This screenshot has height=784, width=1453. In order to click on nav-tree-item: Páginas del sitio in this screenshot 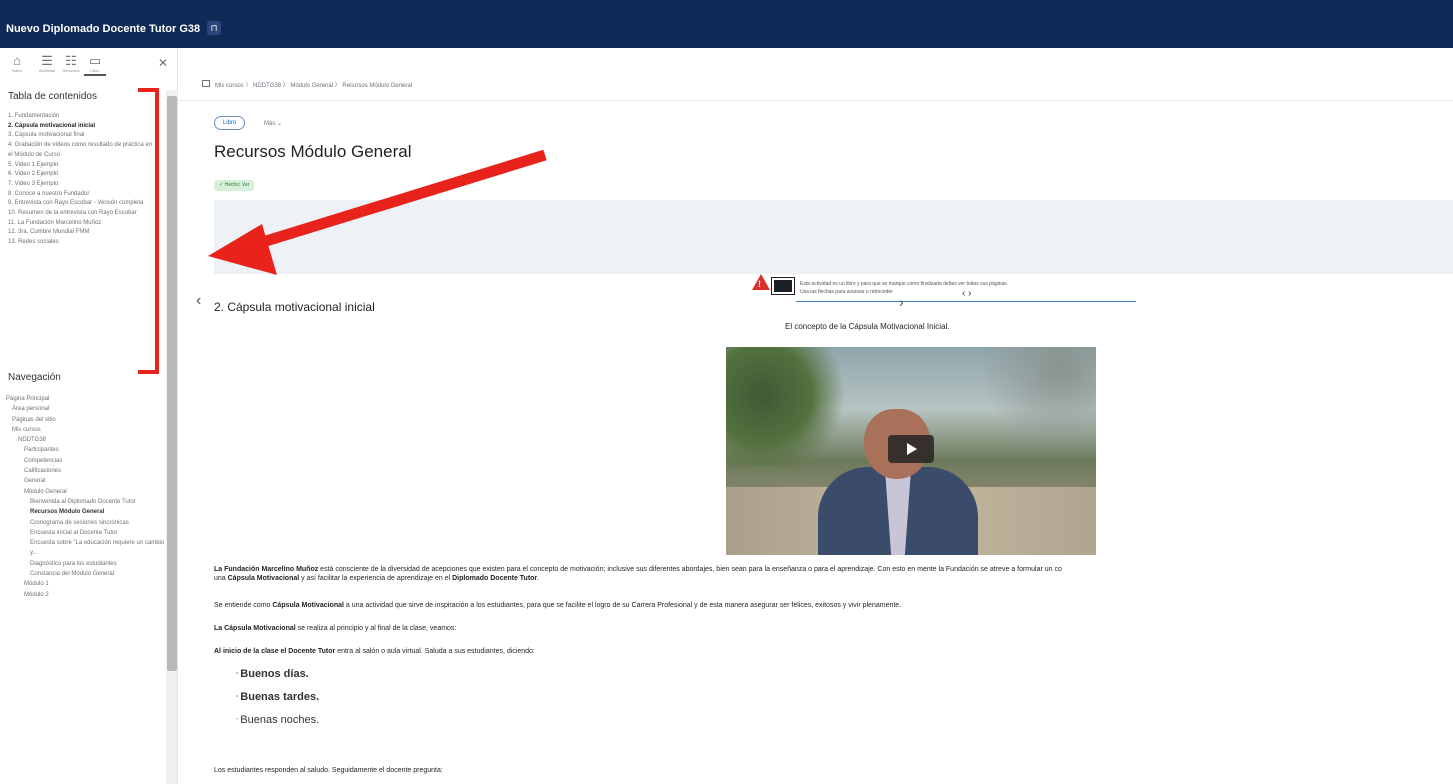, I will do `click(86, 420)`.